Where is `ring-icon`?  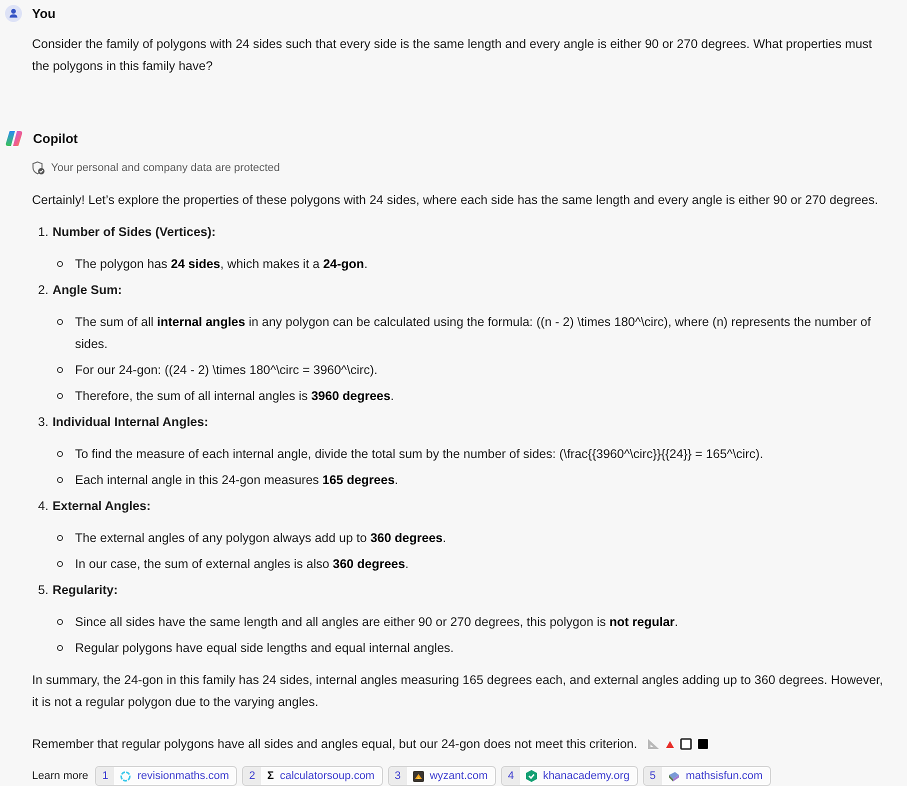 ring-icon is located at coordinates (126, 776).